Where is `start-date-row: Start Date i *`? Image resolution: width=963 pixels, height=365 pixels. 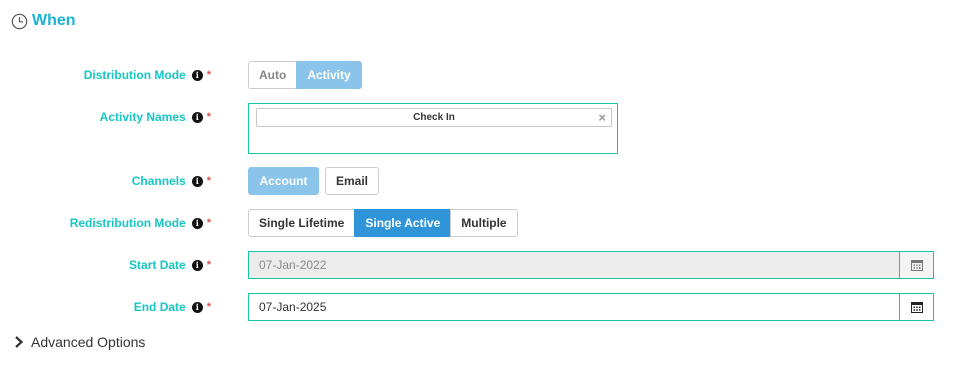
start-date-row: Start Date i * is located at coordinates (481, 265).